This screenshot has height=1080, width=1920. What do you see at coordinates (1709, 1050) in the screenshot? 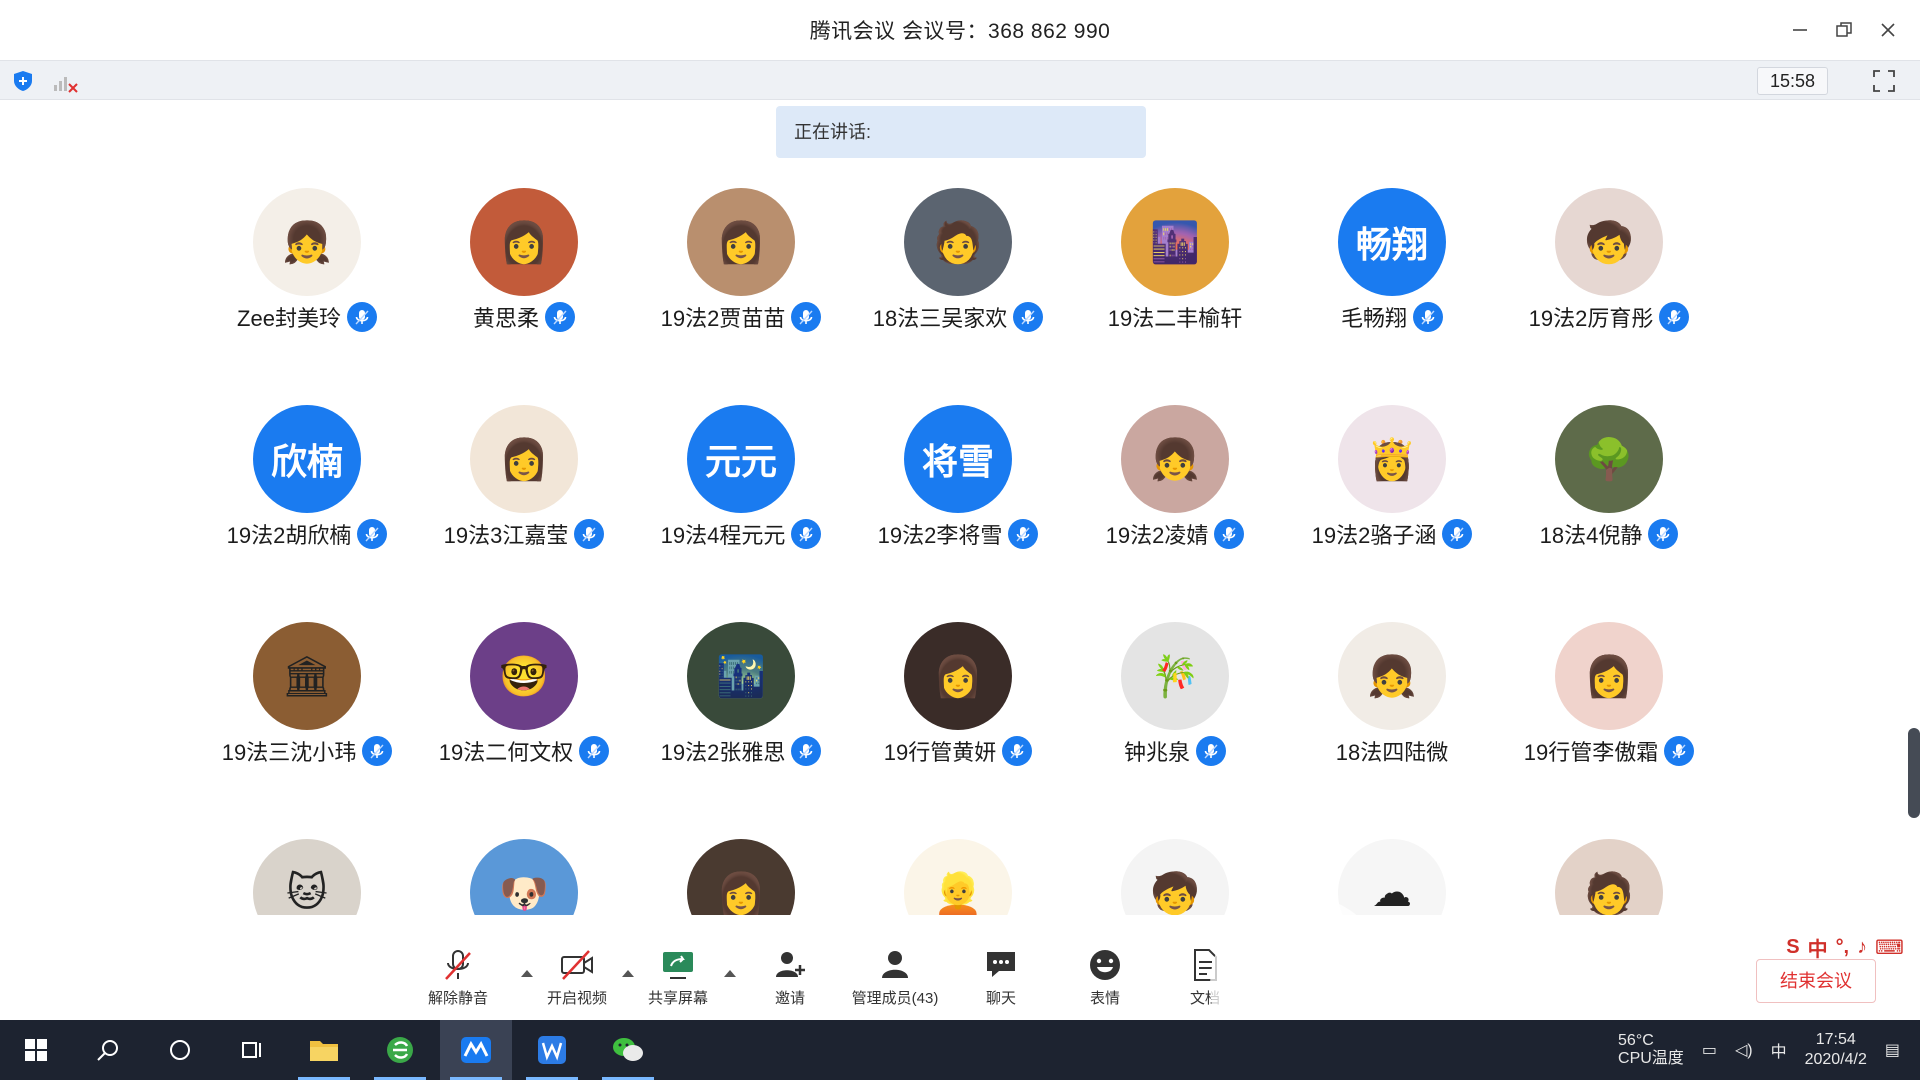
I see `network-tray-icon: ▭` at bounding box center [1709, 1050].